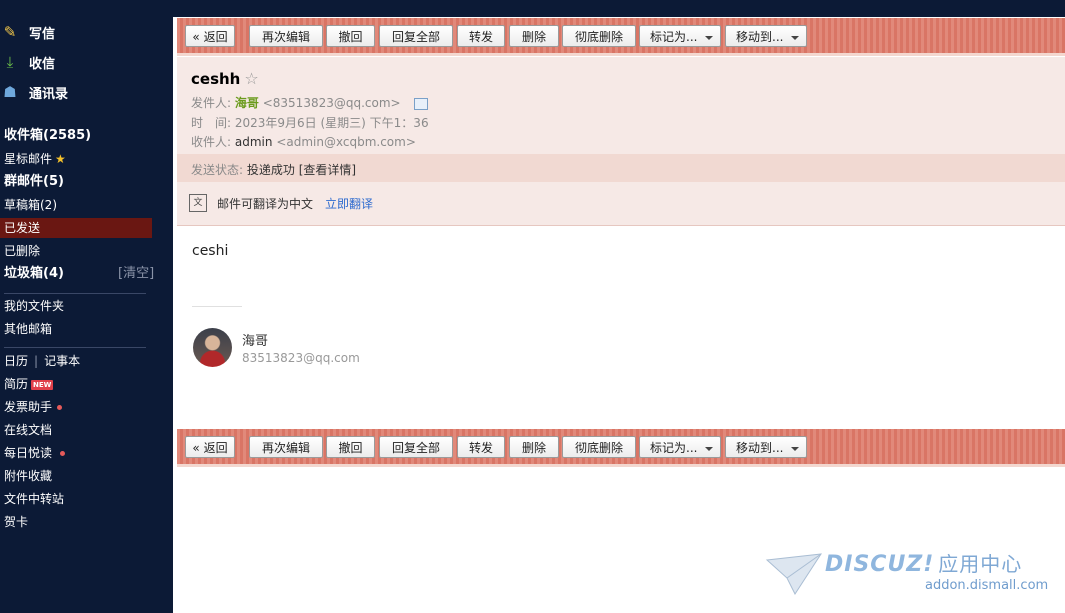 The width and height of the screenshot is (1065, 613). Describe the element at coordinates (217, 306) in the screenshot. I see `signature-divider` at that location.